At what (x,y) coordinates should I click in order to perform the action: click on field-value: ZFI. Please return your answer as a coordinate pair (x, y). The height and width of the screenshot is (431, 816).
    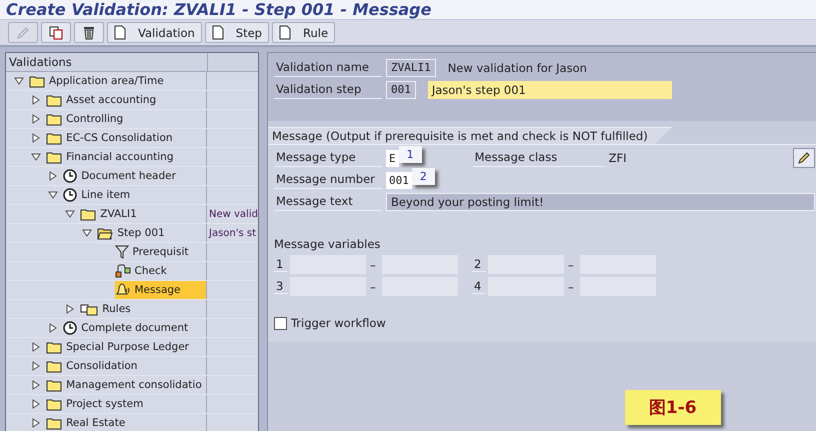
    Looking at the image, I should click on (618, 158).